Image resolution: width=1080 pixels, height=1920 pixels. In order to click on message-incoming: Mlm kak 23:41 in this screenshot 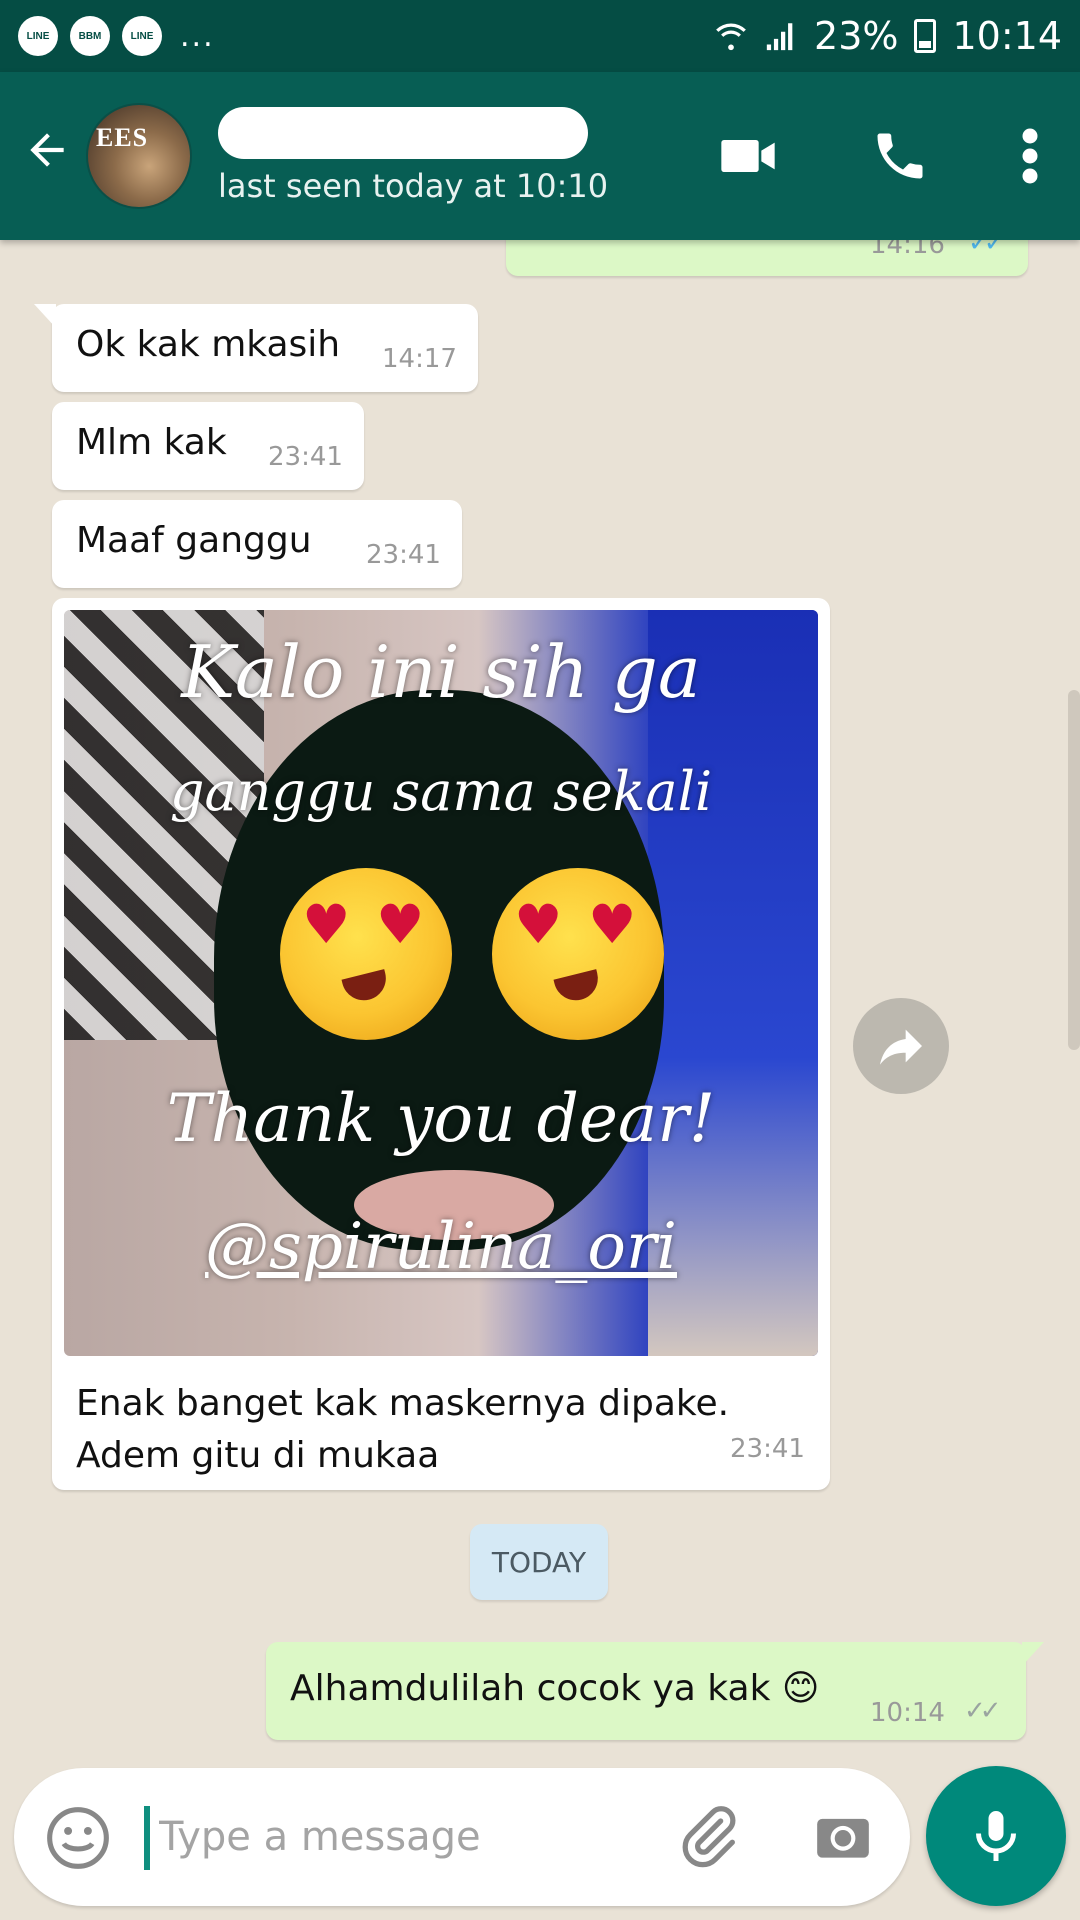, I will do `click(208, 446)`.